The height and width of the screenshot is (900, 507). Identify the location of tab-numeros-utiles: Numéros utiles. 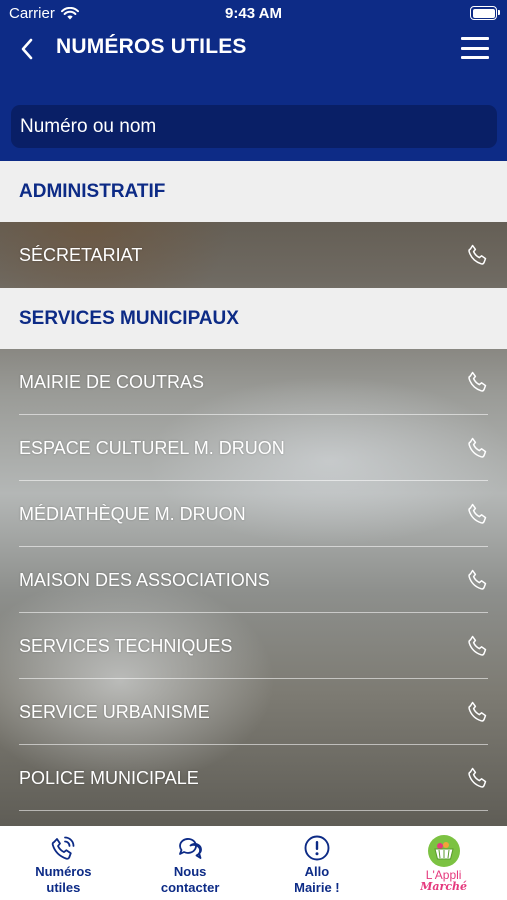
(63, 863).